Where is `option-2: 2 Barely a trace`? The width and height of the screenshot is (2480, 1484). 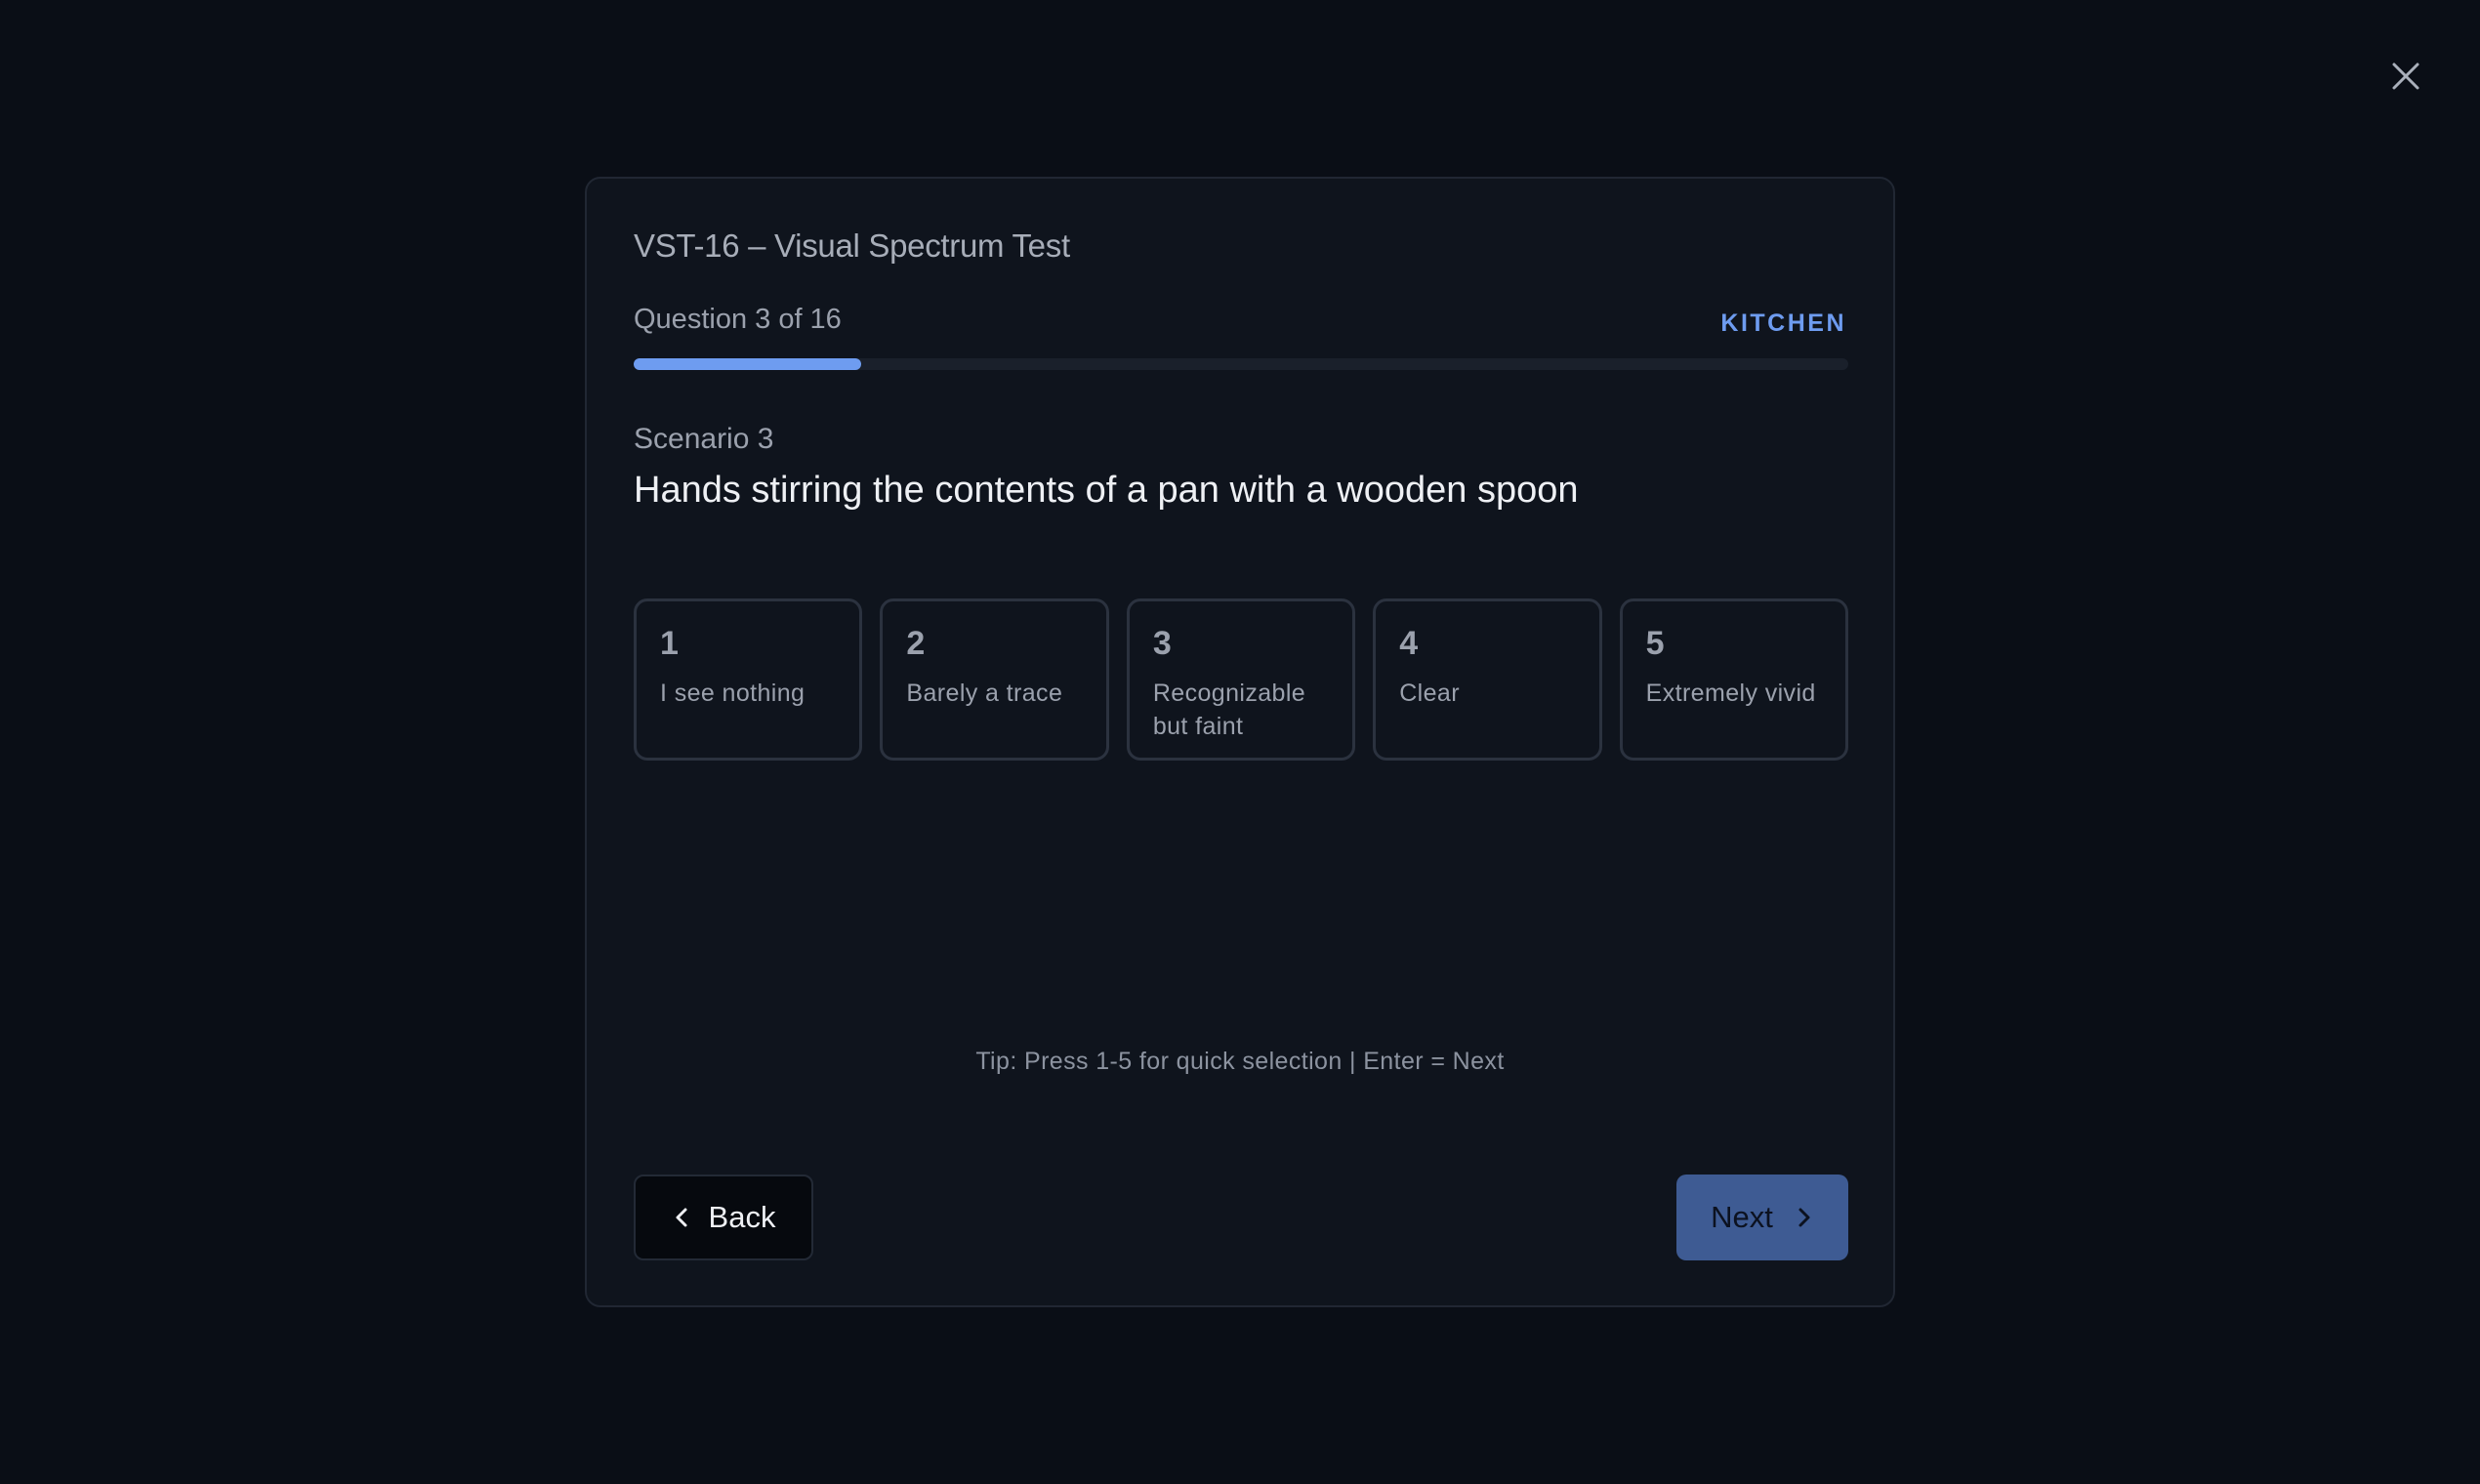
option-2: 2 Barely a trace is located at coordinates (994, 680).